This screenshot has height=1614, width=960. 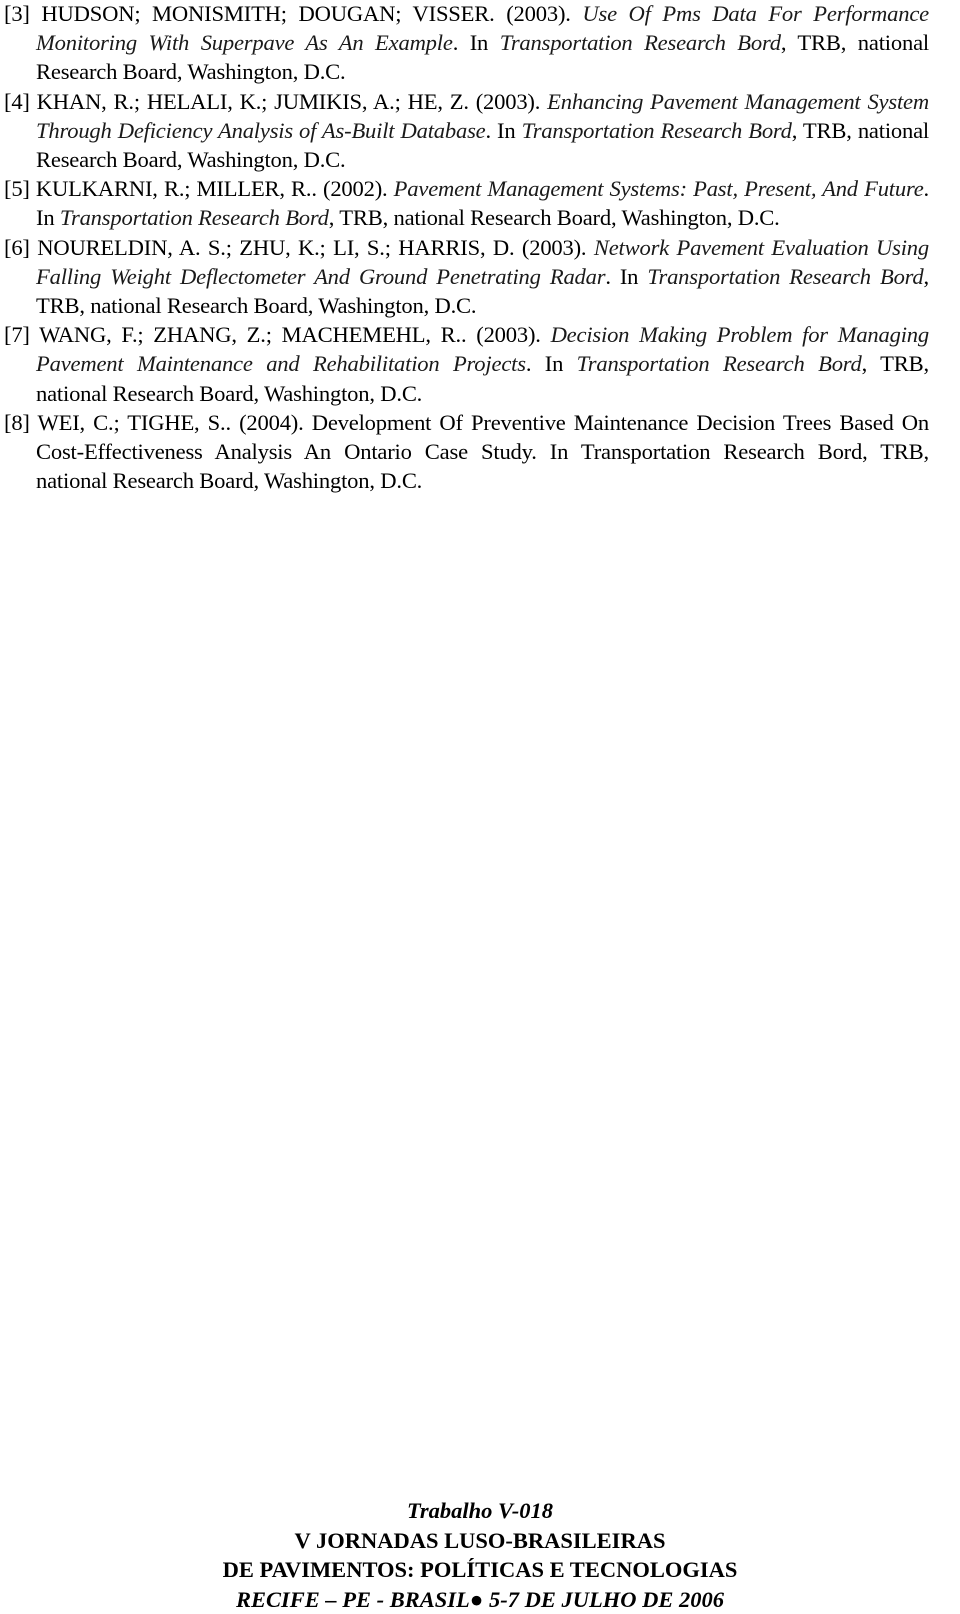 I want to click on paper-id: Trabalho V-018, so click(x=480, y=1511).